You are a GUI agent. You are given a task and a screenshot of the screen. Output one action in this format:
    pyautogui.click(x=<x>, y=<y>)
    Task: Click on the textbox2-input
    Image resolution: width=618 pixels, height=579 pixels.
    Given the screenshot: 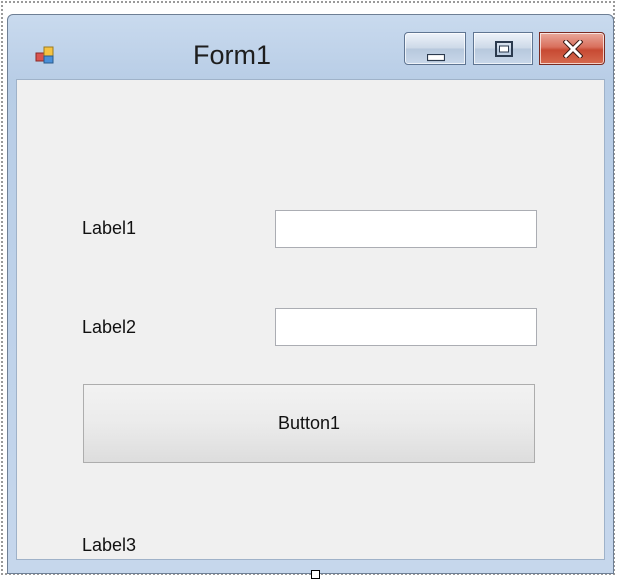 What is the action you would take?
    pyautogui.click(x=406, y=327)
    